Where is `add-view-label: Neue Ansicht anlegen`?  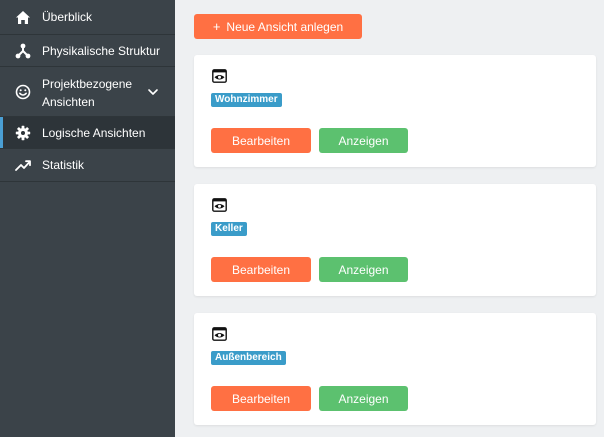 add-view-label: Neue Ansicht anlegen is located at coordinates (285, 26).